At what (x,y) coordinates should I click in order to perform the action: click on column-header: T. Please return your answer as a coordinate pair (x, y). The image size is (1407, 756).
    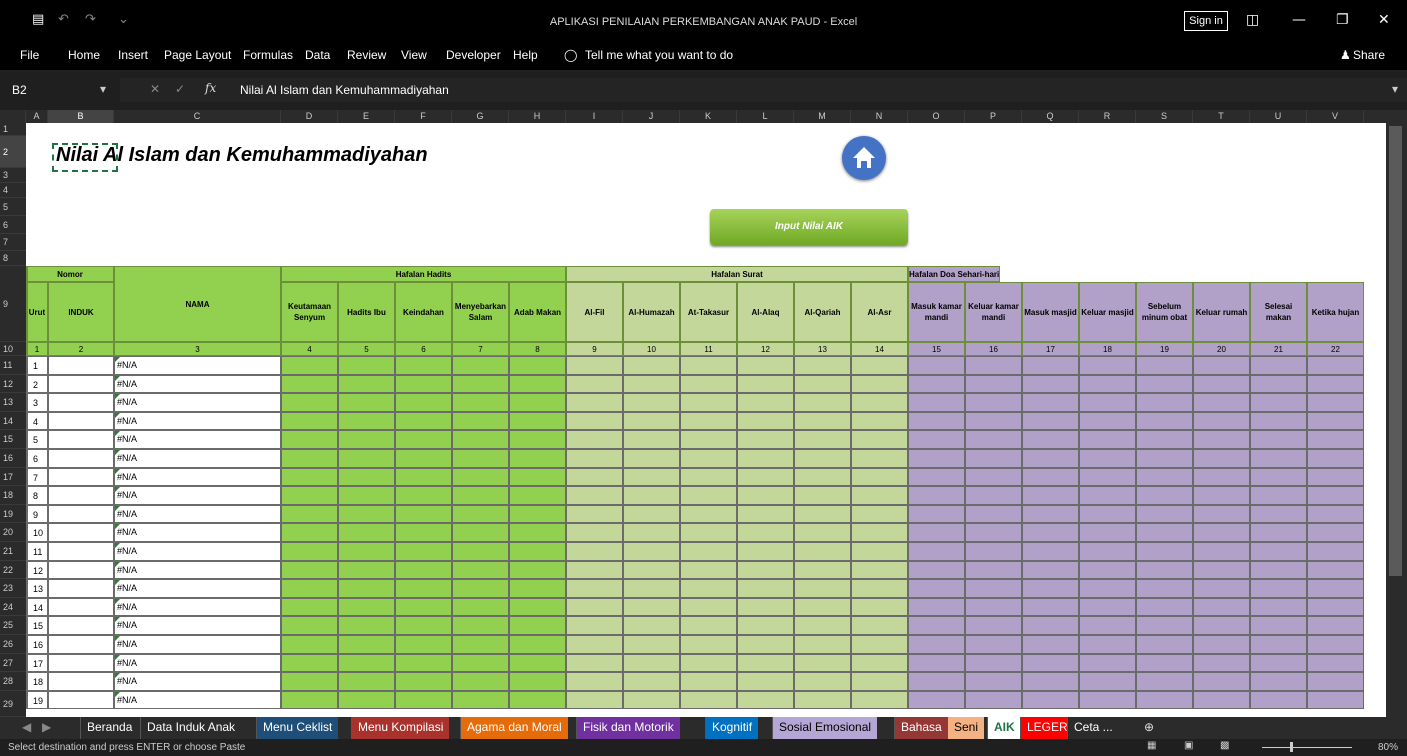
    Looking at the image, I should click on (1221, 116).